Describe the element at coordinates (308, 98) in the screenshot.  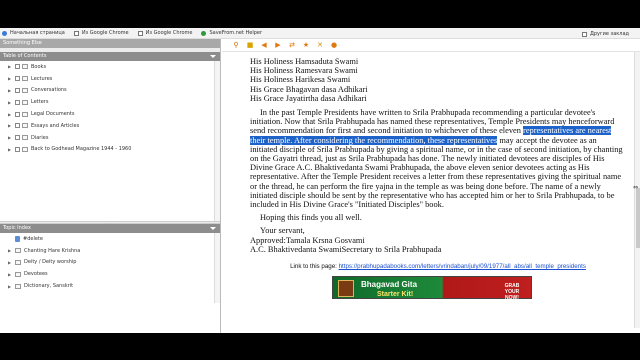
I see `signer: His Grace Jayatirtha dasa Adhikari` at that location.